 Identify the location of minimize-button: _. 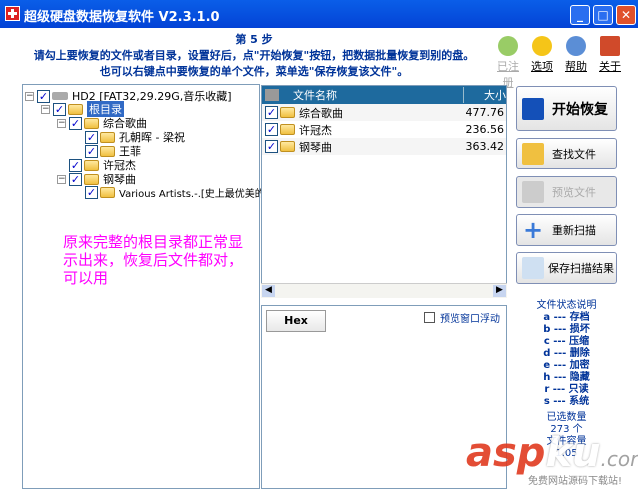
(580, 15).